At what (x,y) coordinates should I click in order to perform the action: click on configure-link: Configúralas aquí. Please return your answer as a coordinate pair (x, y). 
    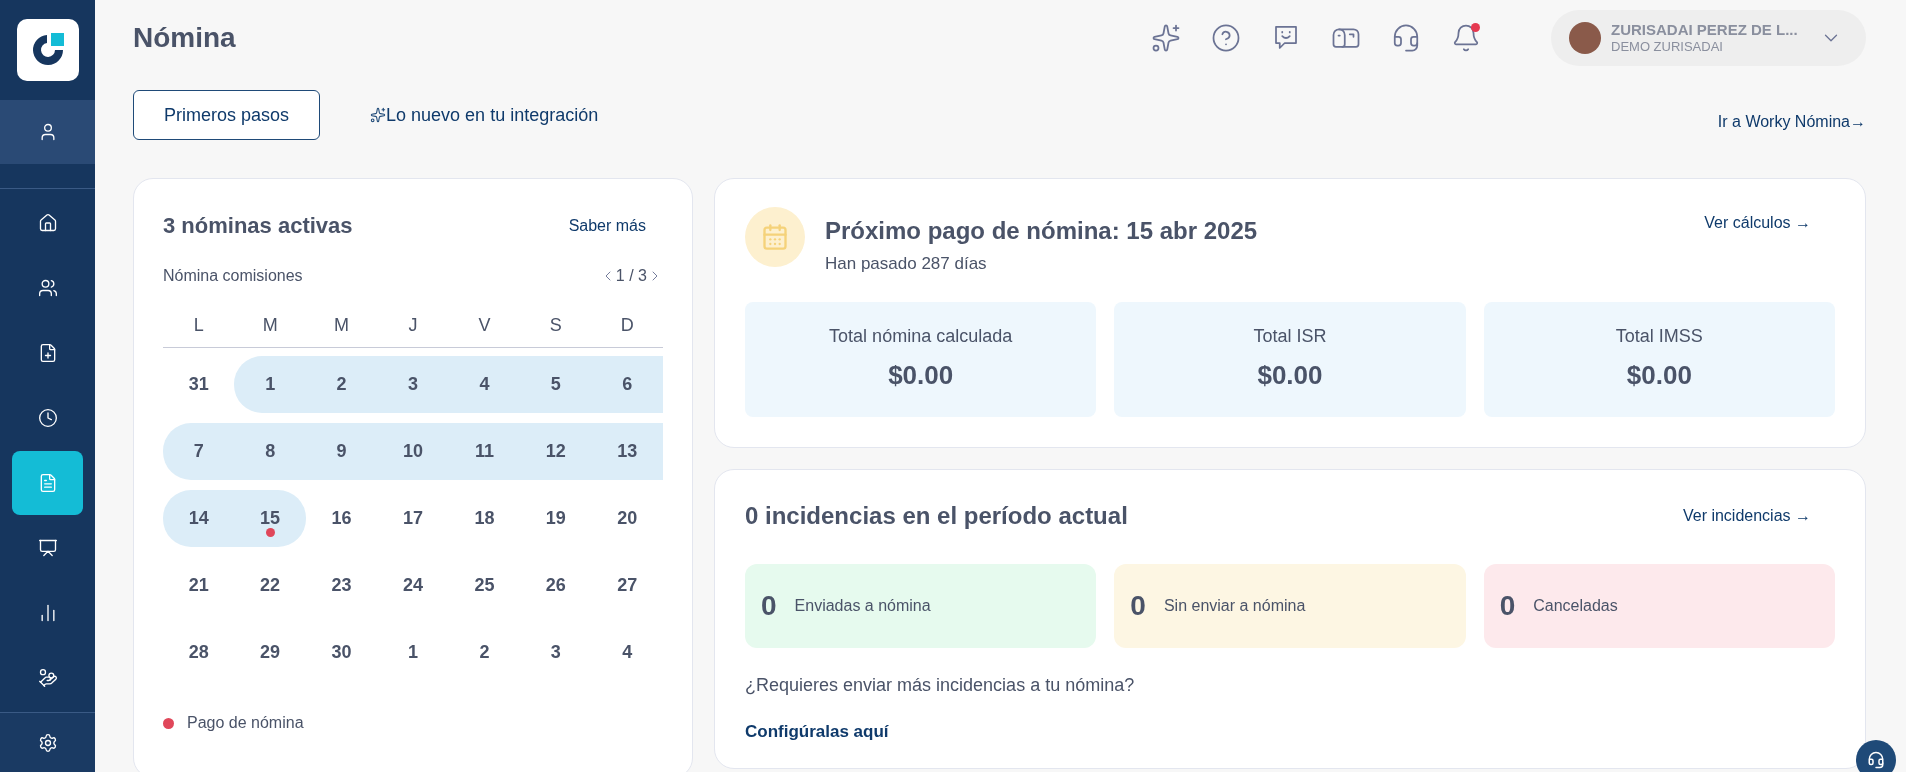
    Looking at the image, I should click on (1290, 731).